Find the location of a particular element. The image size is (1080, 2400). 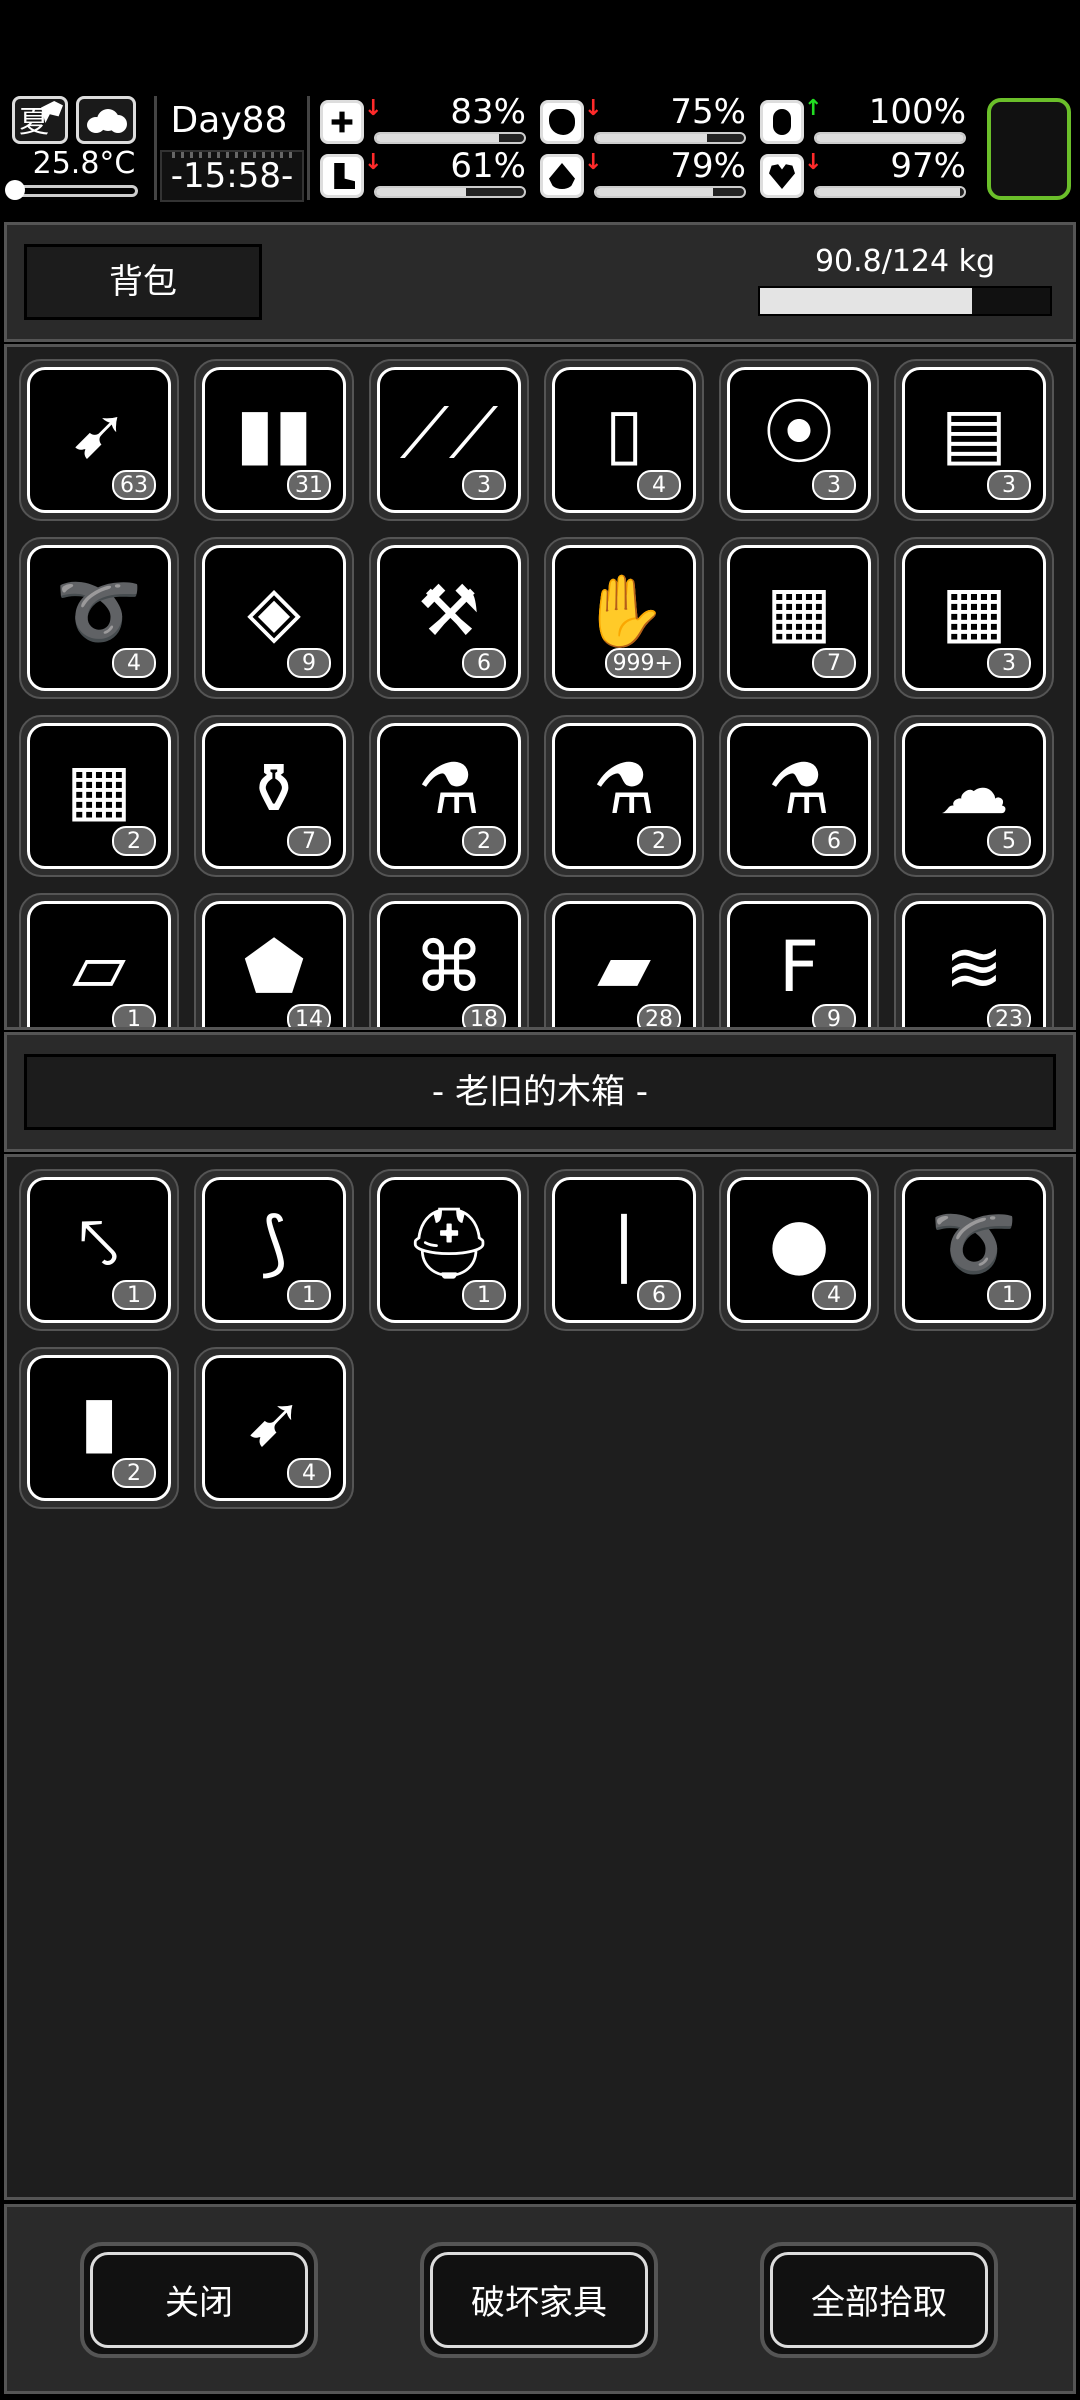

item-frame: ✋ 999+ is located at coordinates (624, 618).